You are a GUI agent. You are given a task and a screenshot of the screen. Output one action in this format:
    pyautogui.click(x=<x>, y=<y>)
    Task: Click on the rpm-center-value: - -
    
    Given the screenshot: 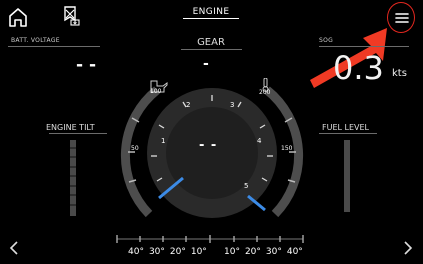 What is the action you would take?
    pyautogui.click(x=208, y=145)
    